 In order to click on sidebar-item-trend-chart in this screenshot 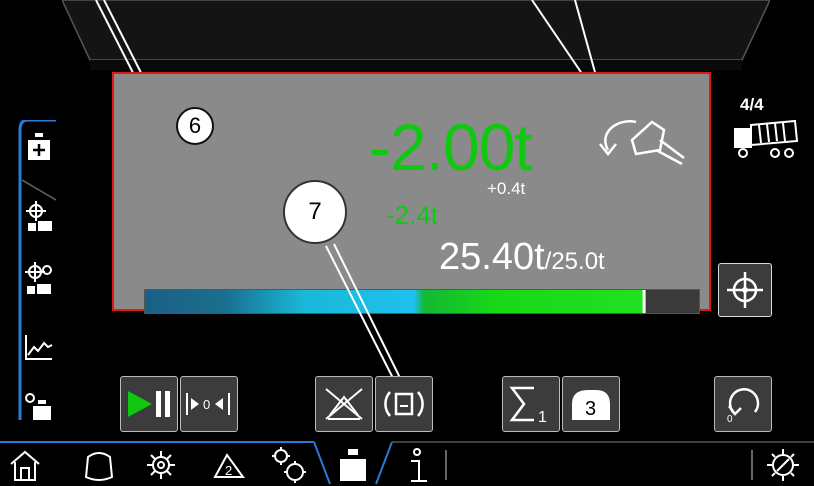, I will do `click(39, 347)`.